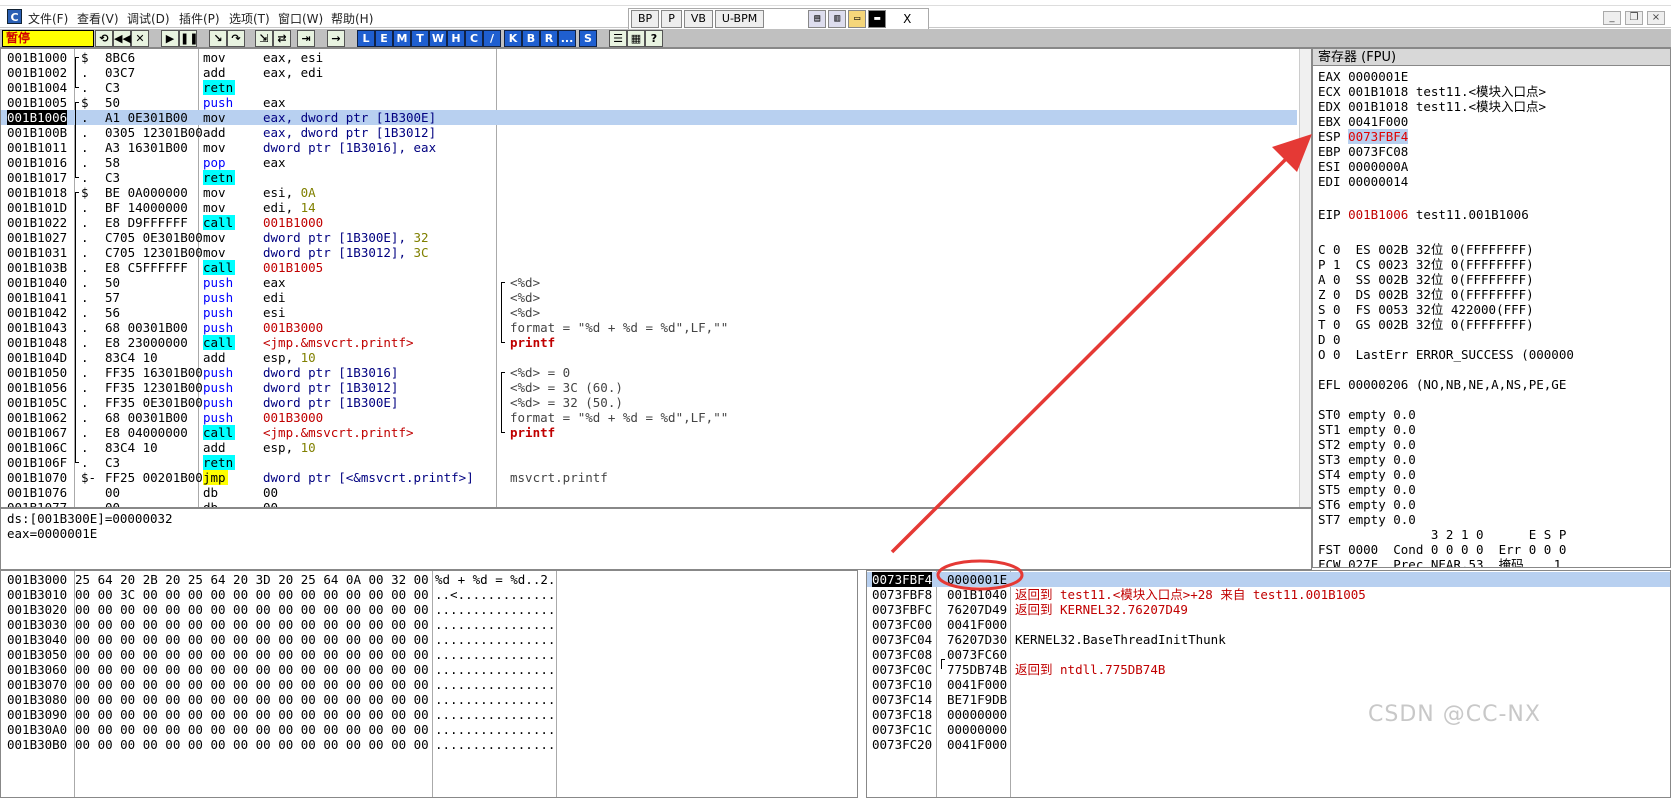  What do you see at coordinates (1367, 489) in the screenshot?
I see `register-line: ST5 empty 0.0` at bounding box center [1367, 489].